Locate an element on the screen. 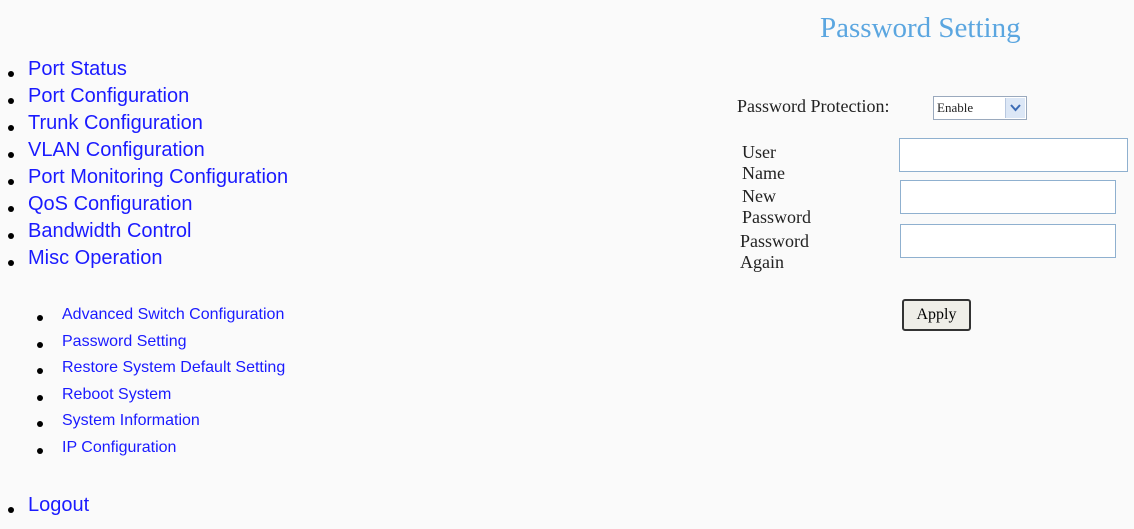  submenu-link: Reboot System is located at coordinates (116, 394).